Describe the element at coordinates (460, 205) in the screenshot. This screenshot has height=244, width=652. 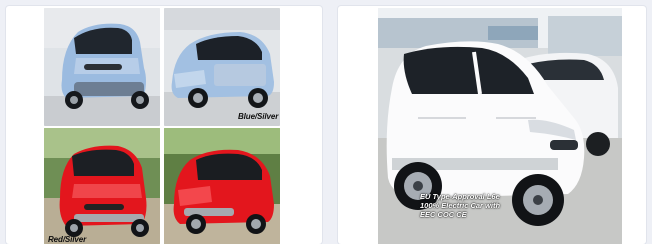
I see `hero-caption-line-2: 100% Electric Car with` at that location.